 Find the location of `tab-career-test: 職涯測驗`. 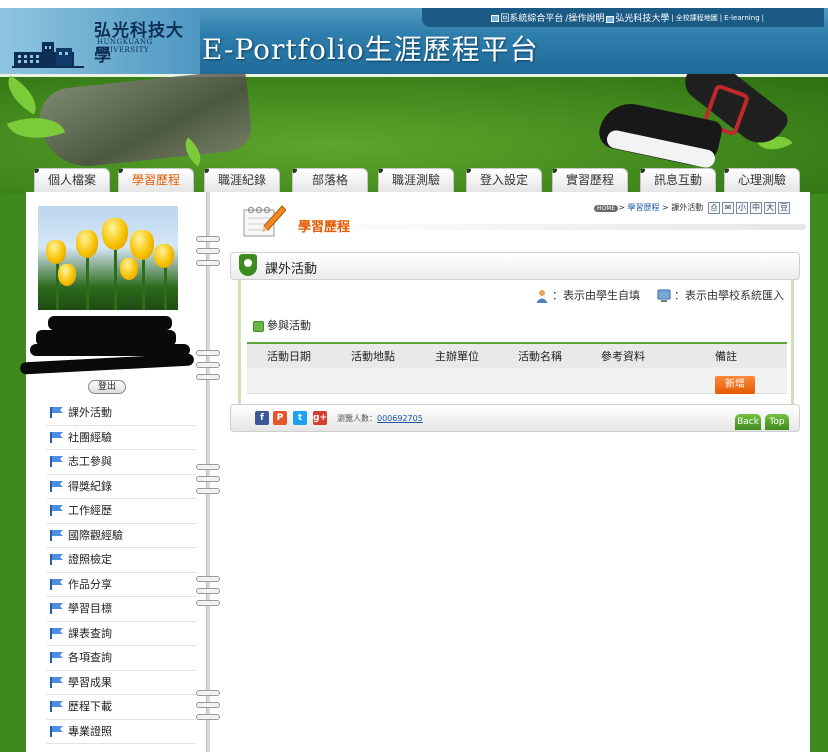

tab-career-test: 職涯測驗 is located at coordinates (416, 180).